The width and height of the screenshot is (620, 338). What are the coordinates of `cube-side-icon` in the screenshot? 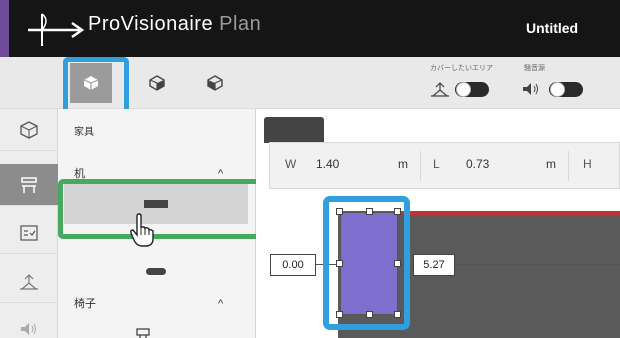 It's located at (215, 83).